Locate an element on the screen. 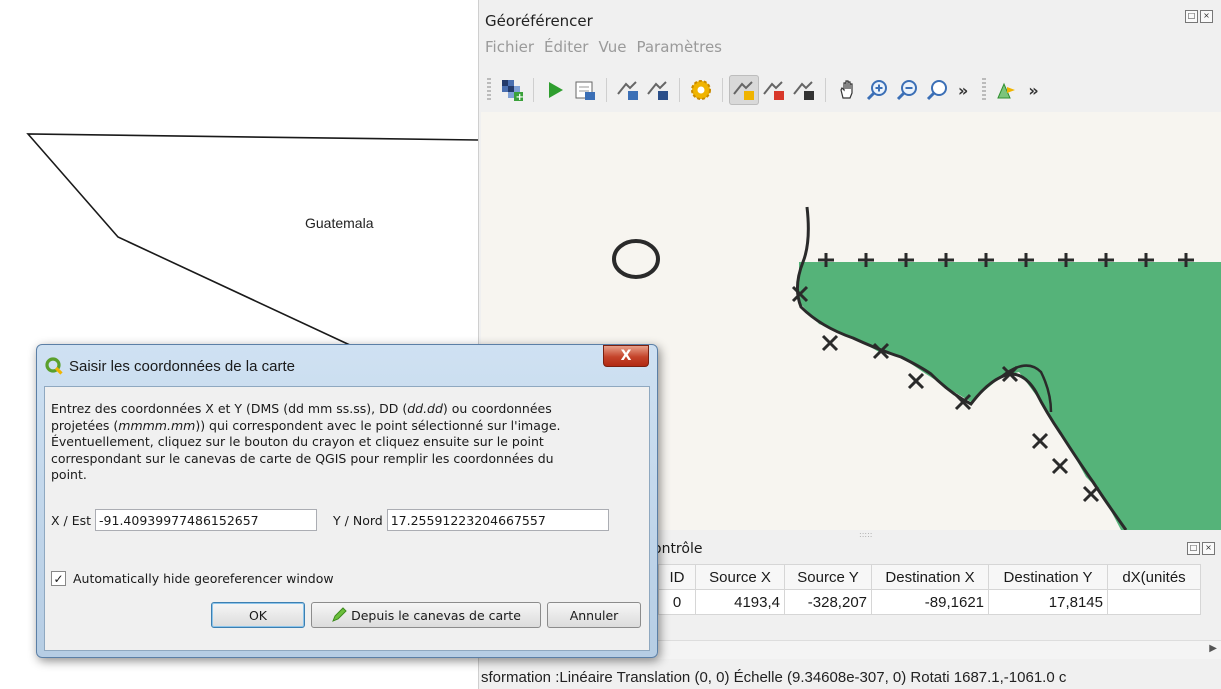 Image resolution: width=1221 pixels, height=689 pixels. open-raster-icon: + is located at coordinates (512, 90).